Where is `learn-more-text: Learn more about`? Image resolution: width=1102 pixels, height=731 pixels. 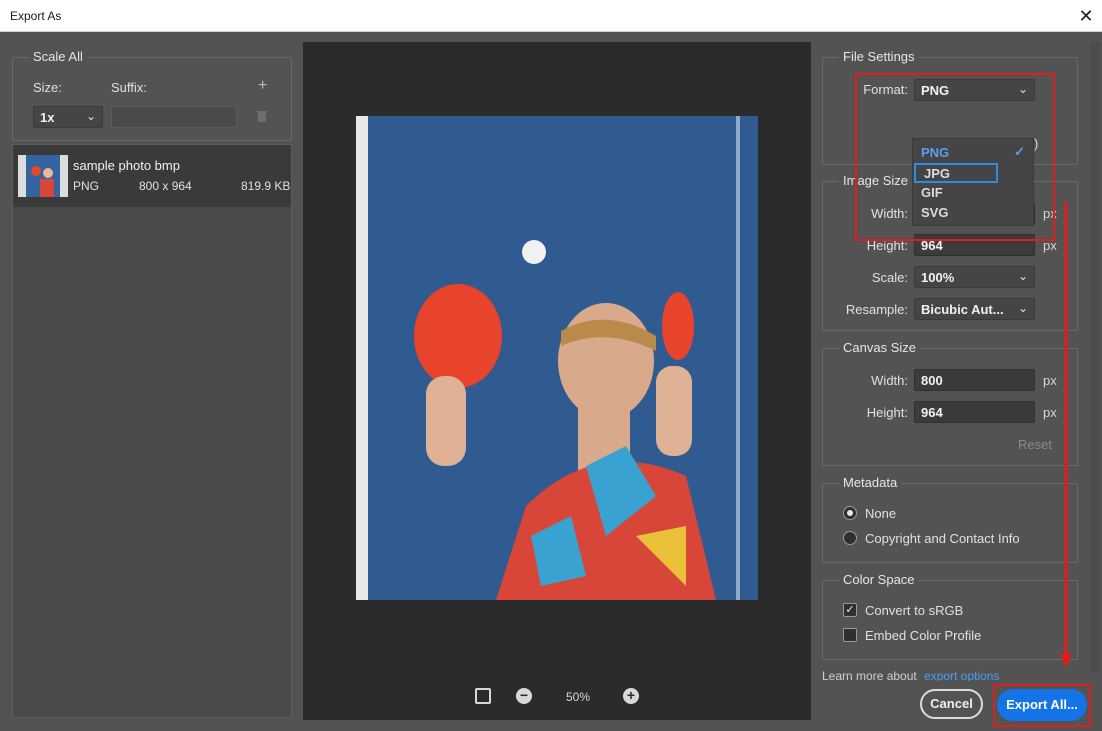 learn-more-text: Learn more about is located at coordinates (869, 675).